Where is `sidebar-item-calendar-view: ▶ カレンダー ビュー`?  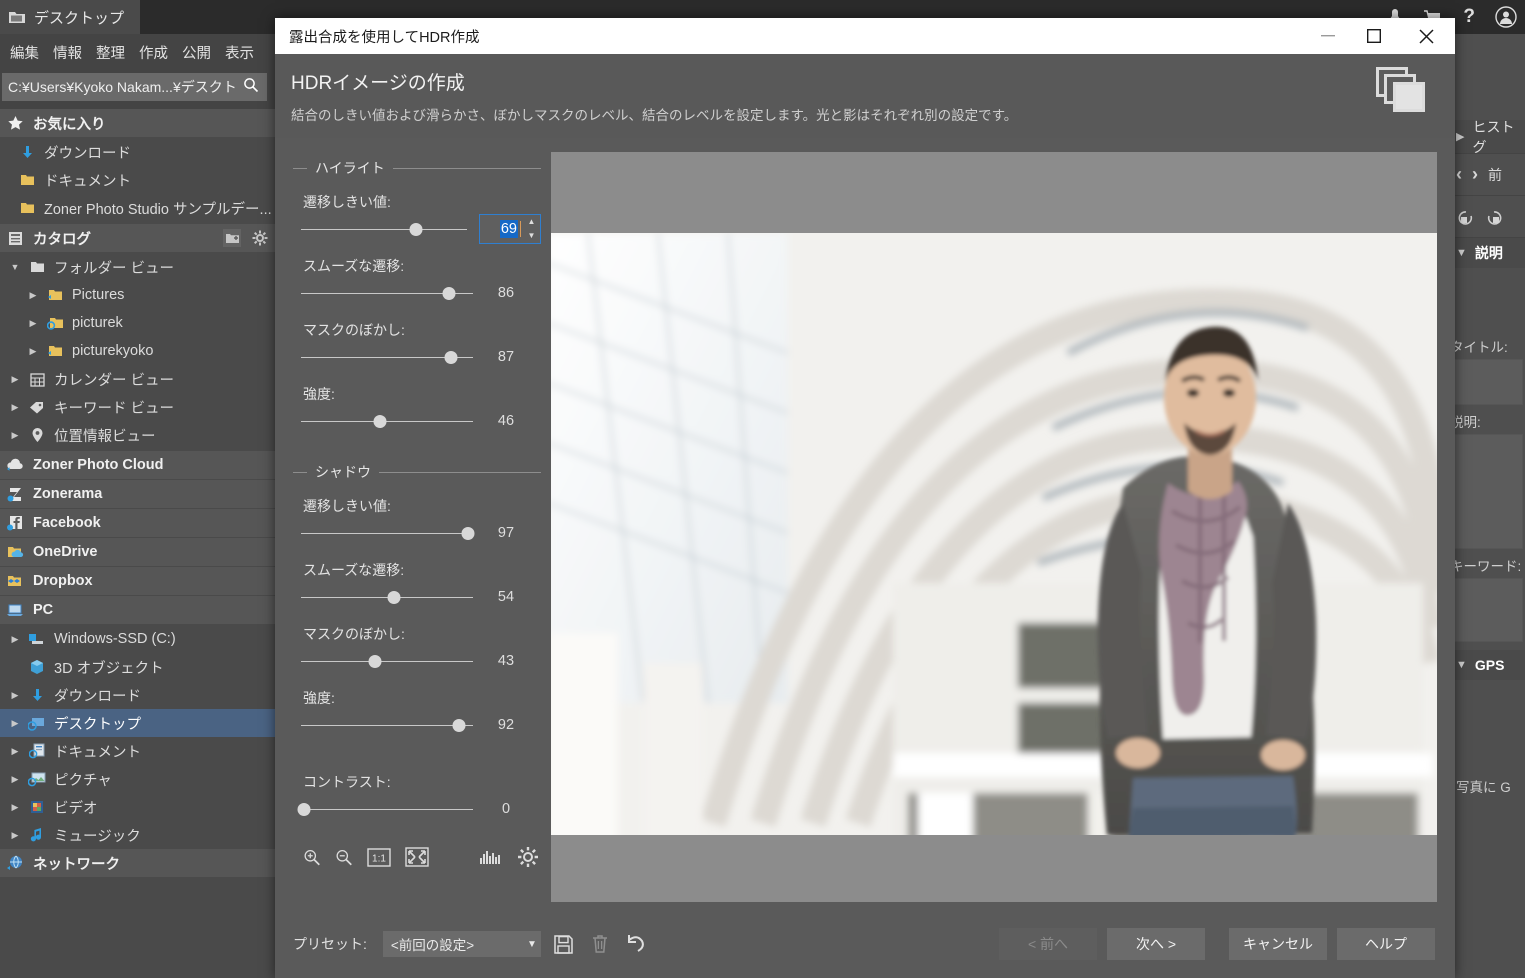 sidebar-item-calendar-view: ▶ カレンダー ビュー is located at coordinates (137, 379).